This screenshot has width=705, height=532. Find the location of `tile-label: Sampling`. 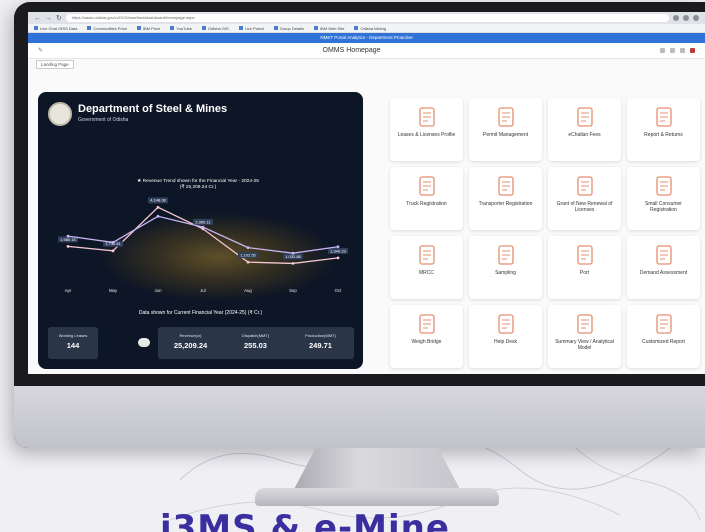

tile-label: Sampling is located at coordinates (505, 273).